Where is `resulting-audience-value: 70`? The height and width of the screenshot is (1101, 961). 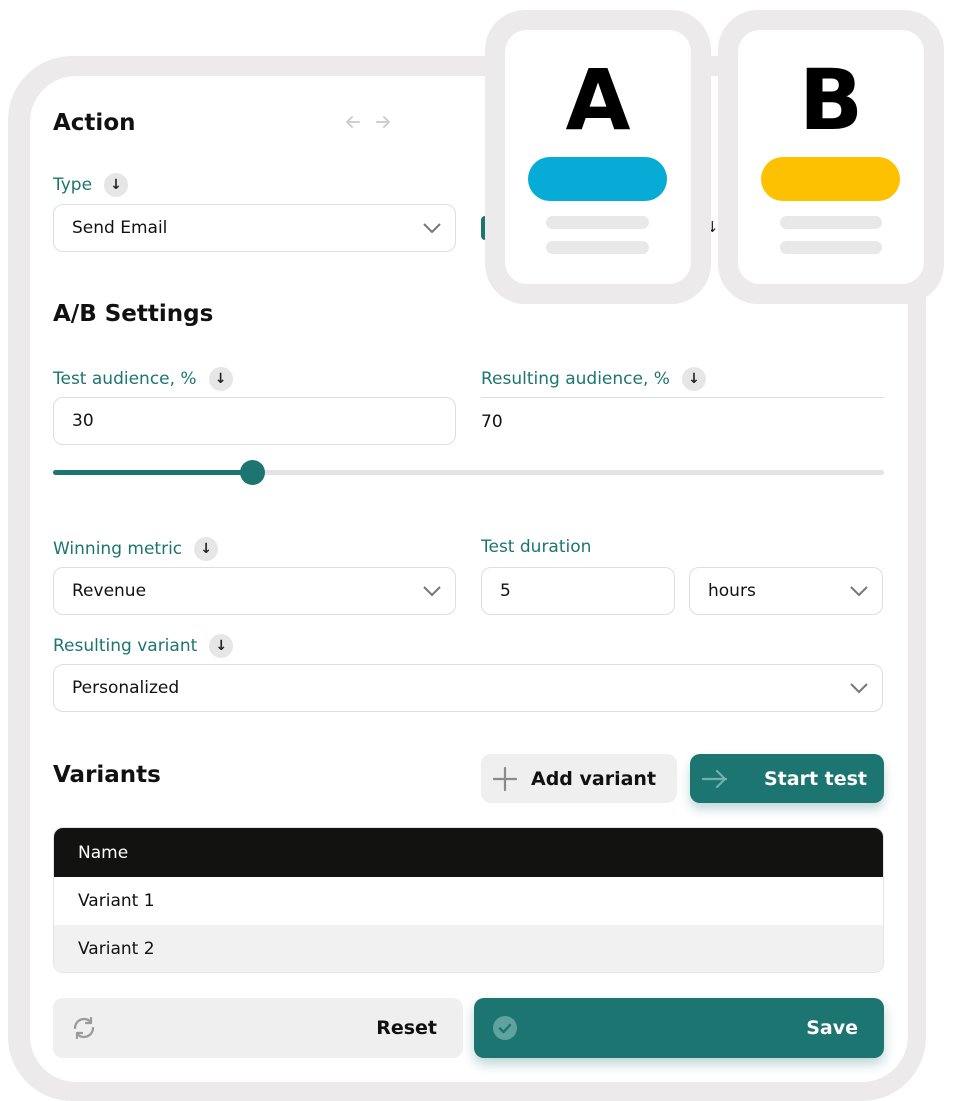
resulting-audience-value: 70 is located at coordinates (682, 421).